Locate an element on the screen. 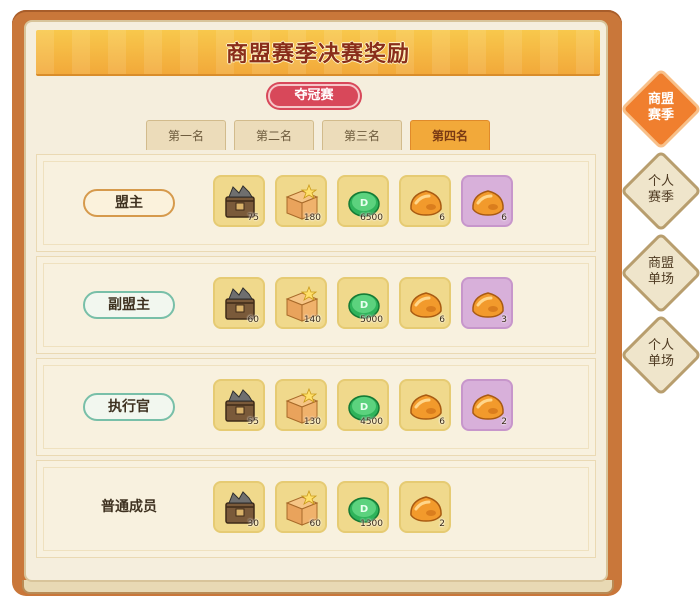 The height and width of the screenshot is (607, 700). reward-item: 30 is located at coordinates (239, 507).